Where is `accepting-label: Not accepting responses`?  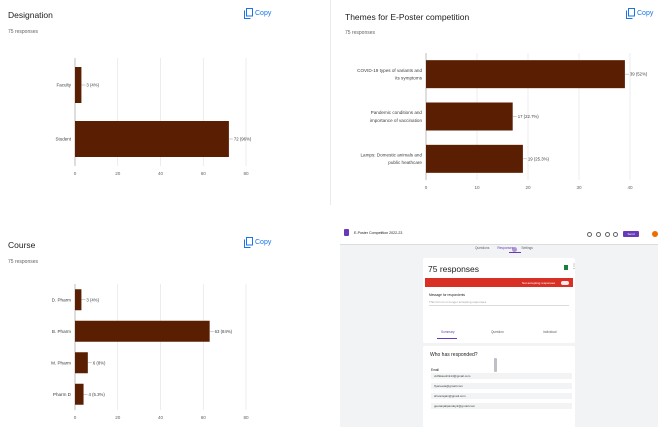 accepting-label: Not accepting responses is located at coordinates (538, 282).